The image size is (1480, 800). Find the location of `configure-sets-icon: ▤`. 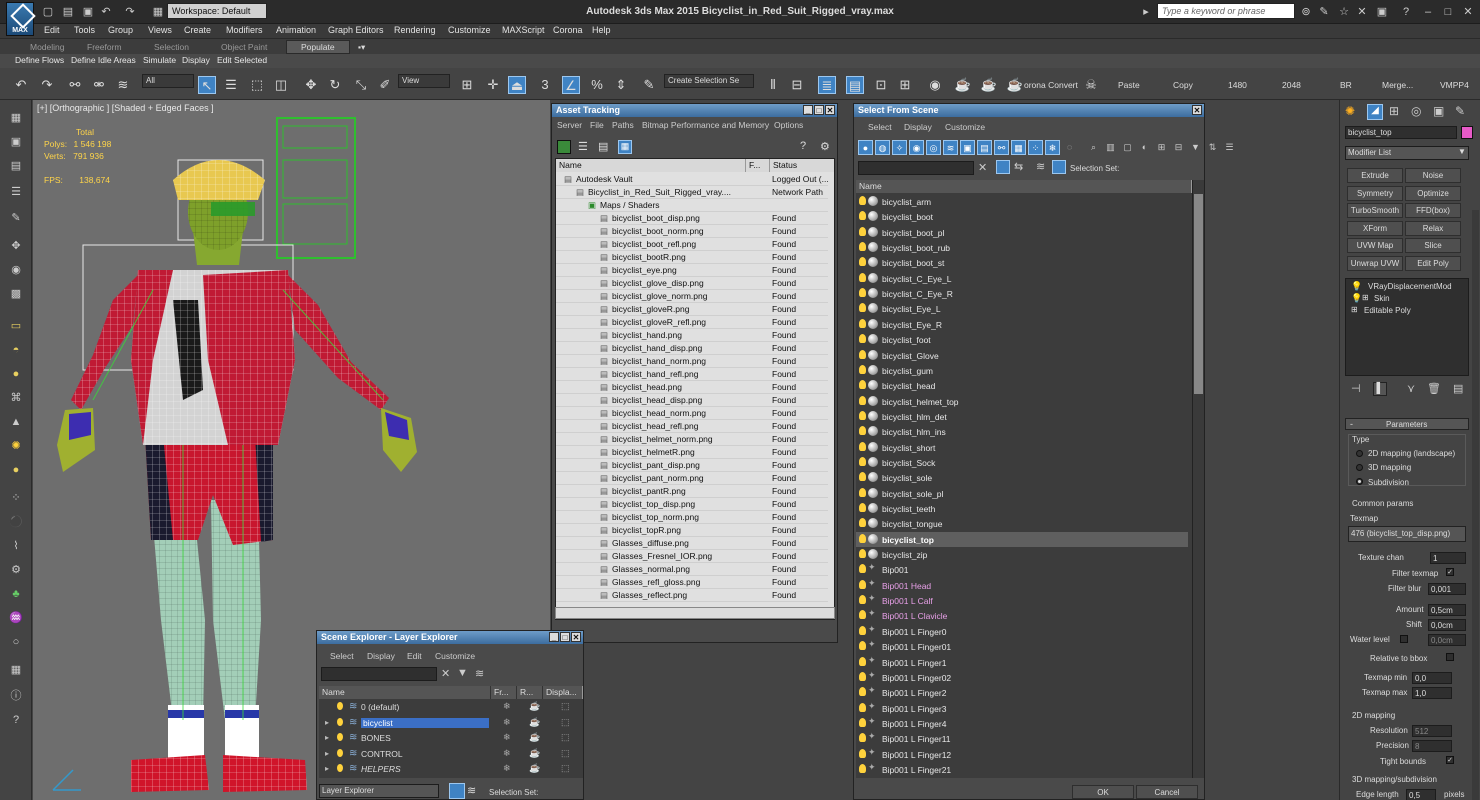

configure-sets-icon: ▤ is located at coordinates (1458, 388).